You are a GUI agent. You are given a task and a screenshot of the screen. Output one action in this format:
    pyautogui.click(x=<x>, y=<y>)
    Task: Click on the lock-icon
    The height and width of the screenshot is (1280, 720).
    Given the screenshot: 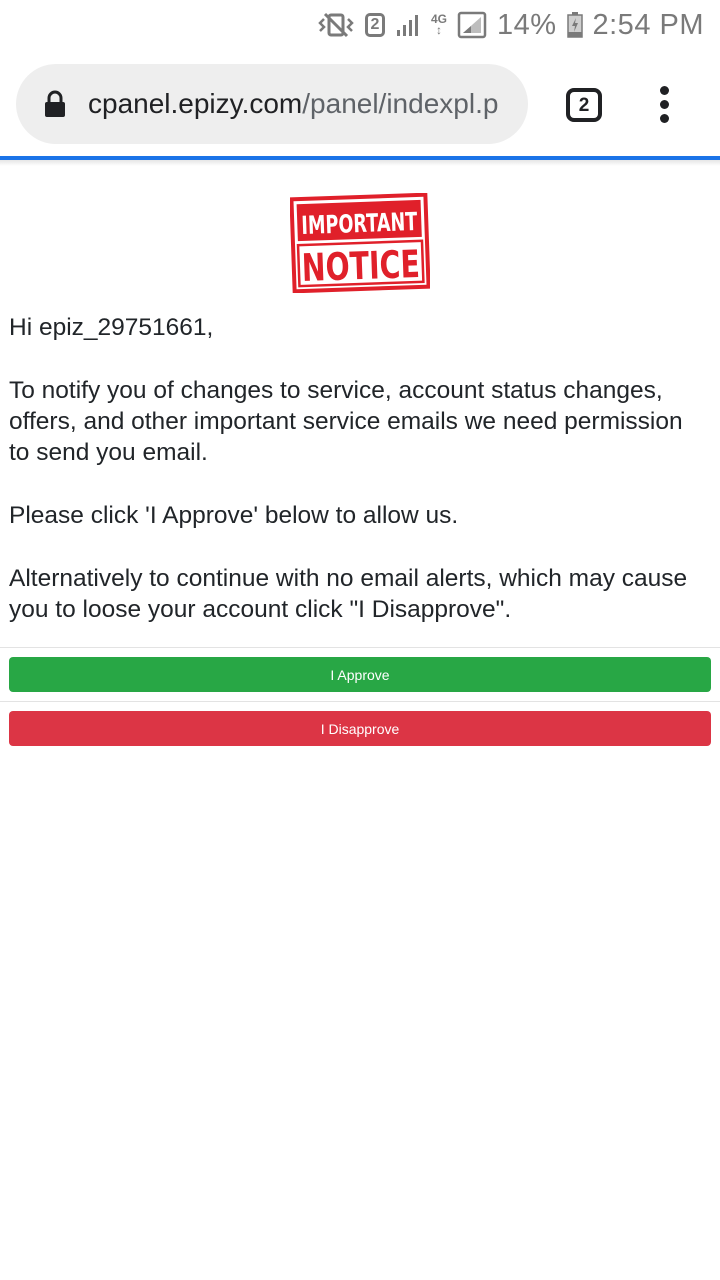 What is the action you would take?
    pyautogui.click(x=55, y=106)
    